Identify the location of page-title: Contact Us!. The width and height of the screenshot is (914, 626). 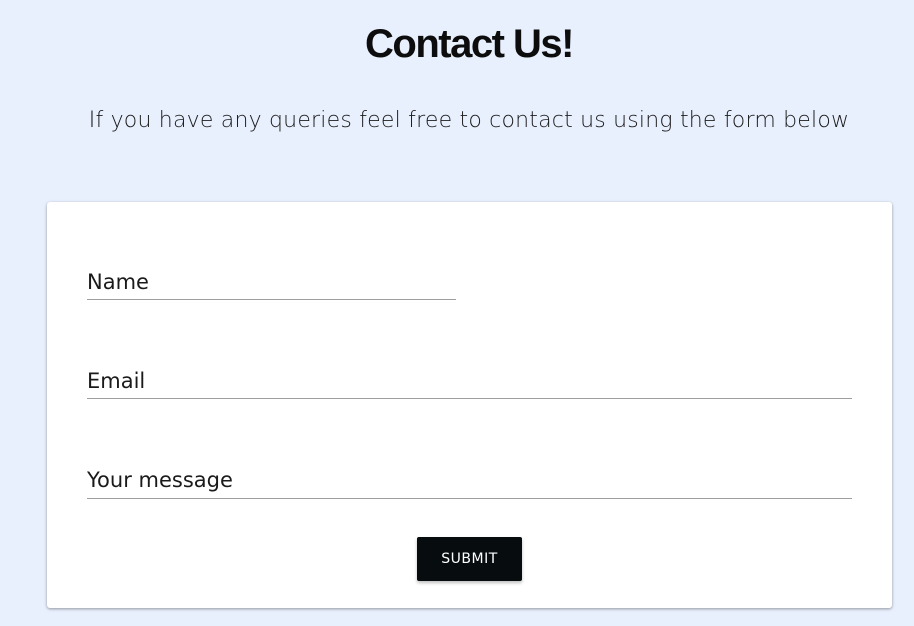
(469, 44).